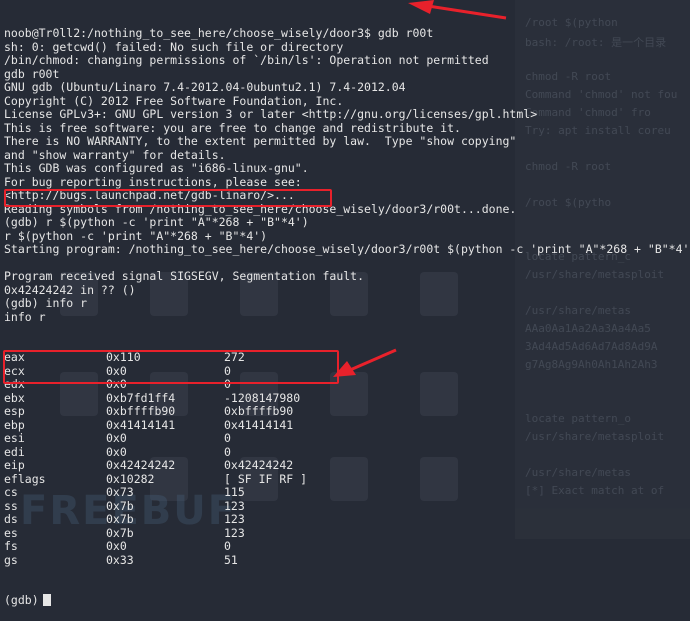 Image resolution: width=690 pixels, height=621 pixels. What do you see at coordinates (14, 411) in the screenshot?
I see `register-name: esp` at bounding box center [14, 411].